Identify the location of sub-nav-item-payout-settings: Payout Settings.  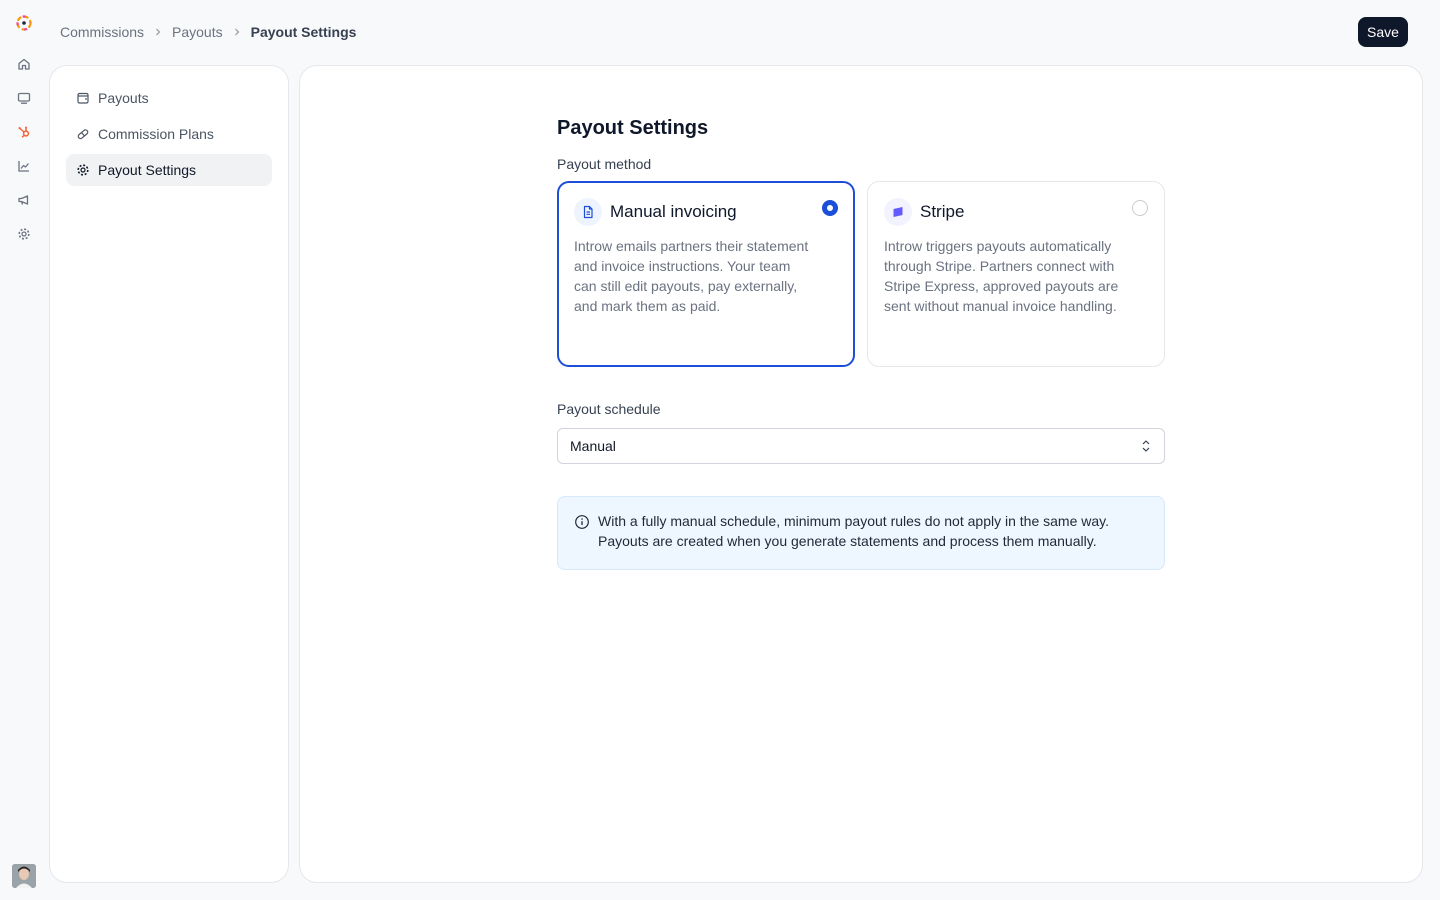
(169, 170).